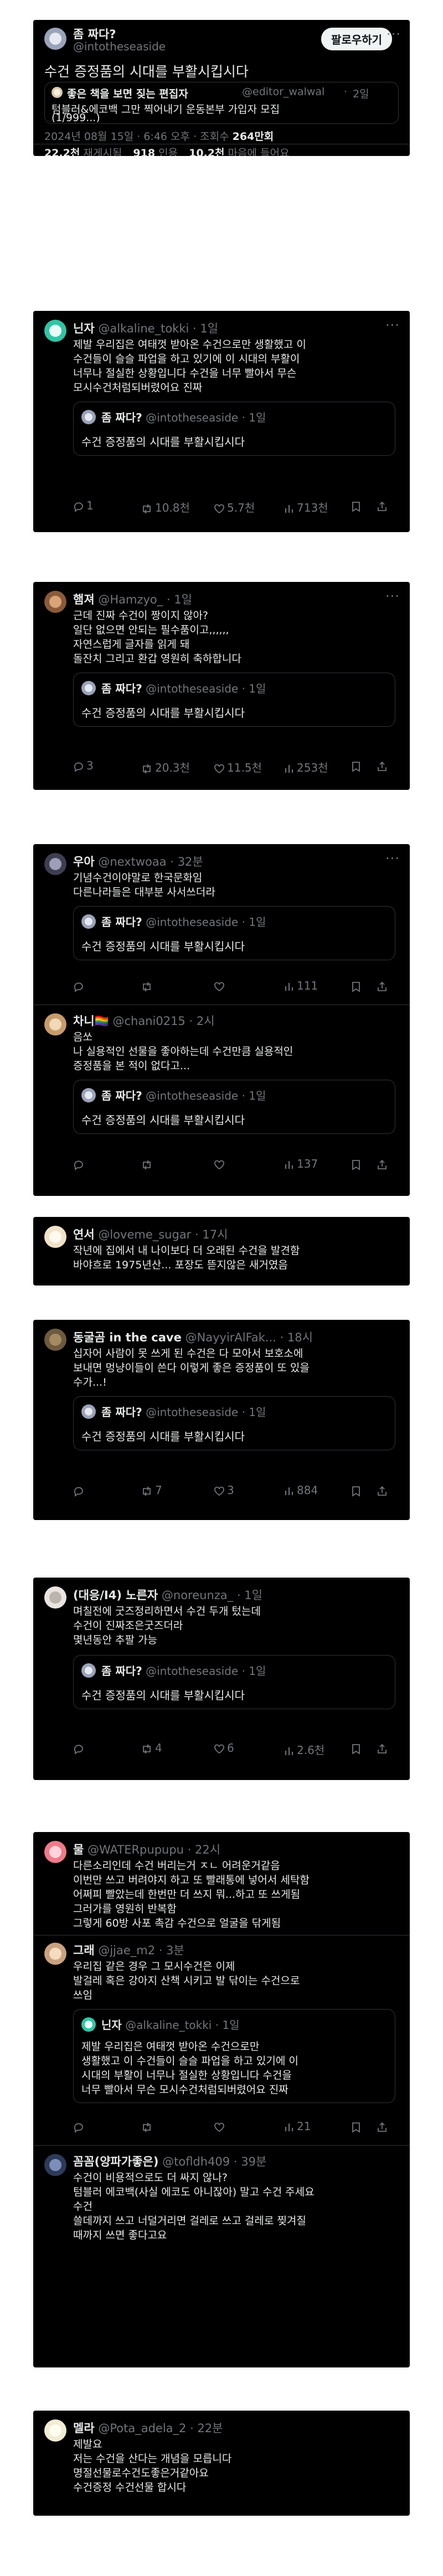 The height and width of the screenshot is (2576, 443). I want to click on views-action: 111, so click(301, 986).